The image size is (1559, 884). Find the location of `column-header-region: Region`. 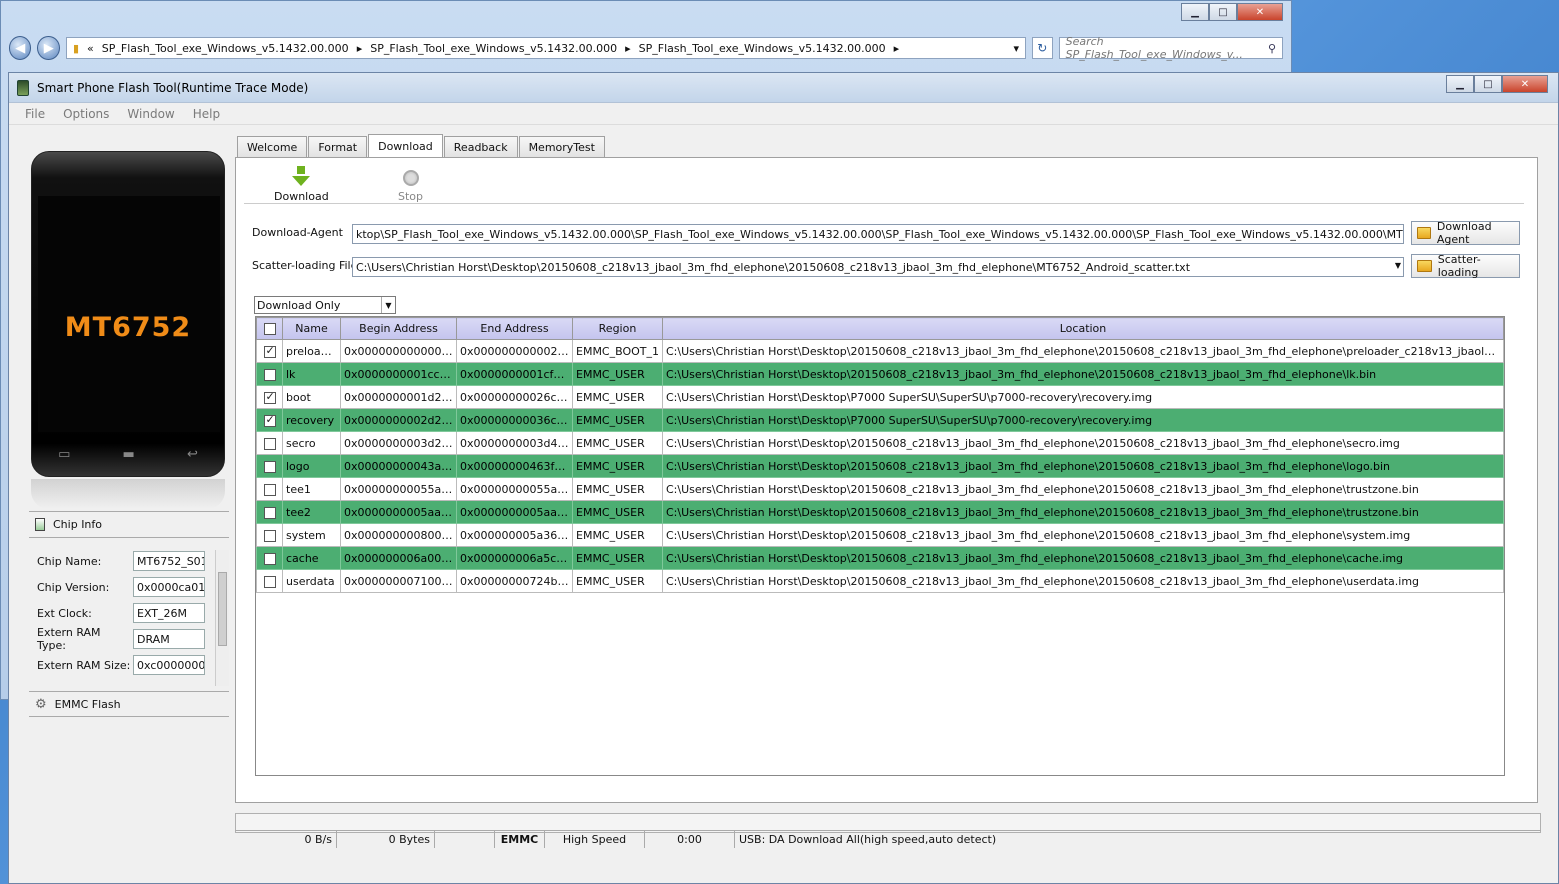

column-header-region: Region is located at coordinates (617, 328).